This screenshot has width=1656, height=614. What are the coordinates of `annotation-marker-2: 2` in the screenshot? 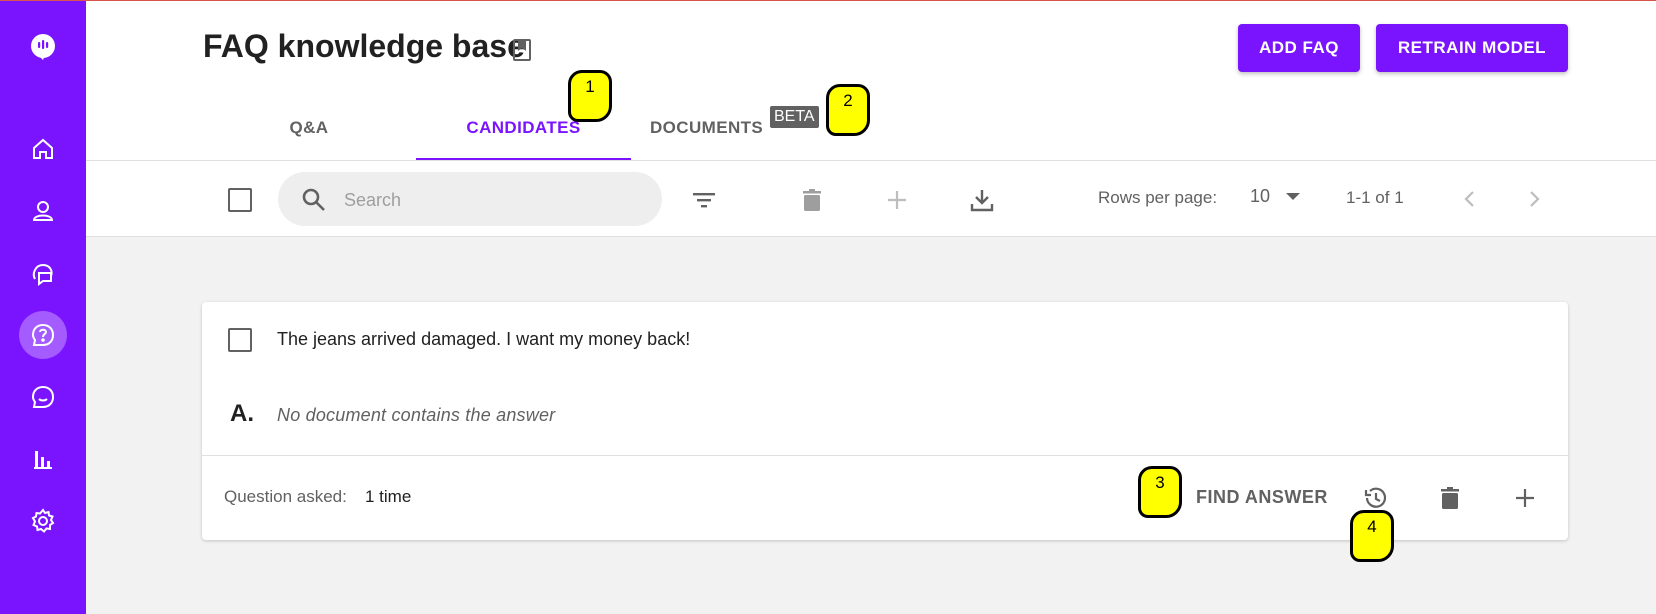 It's located at (848, 110).